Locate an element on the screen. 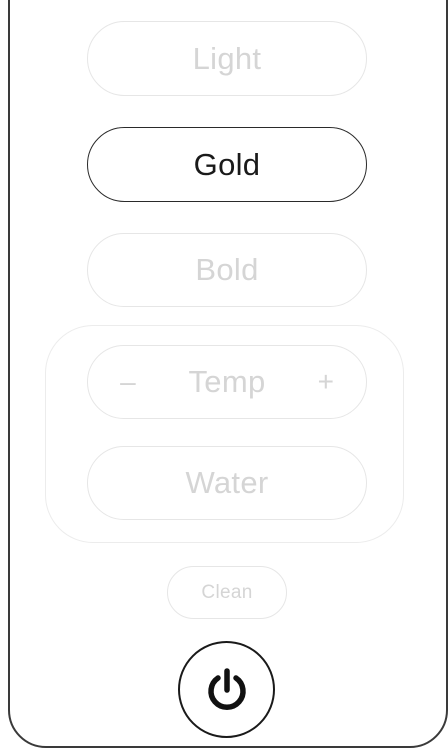  temp-increase-button: + is located at coordinates (326, 382).